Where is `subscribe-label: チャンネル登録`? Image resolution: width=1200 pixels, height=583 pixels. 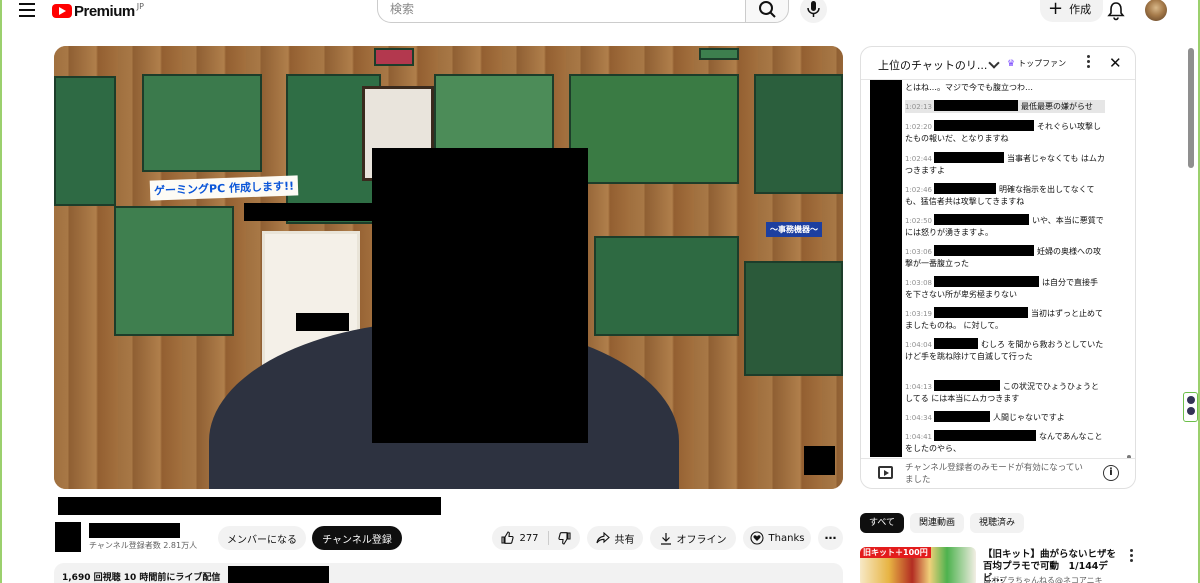 subscribe-label: チャンネル登録 is located at coordinates (357, 540).